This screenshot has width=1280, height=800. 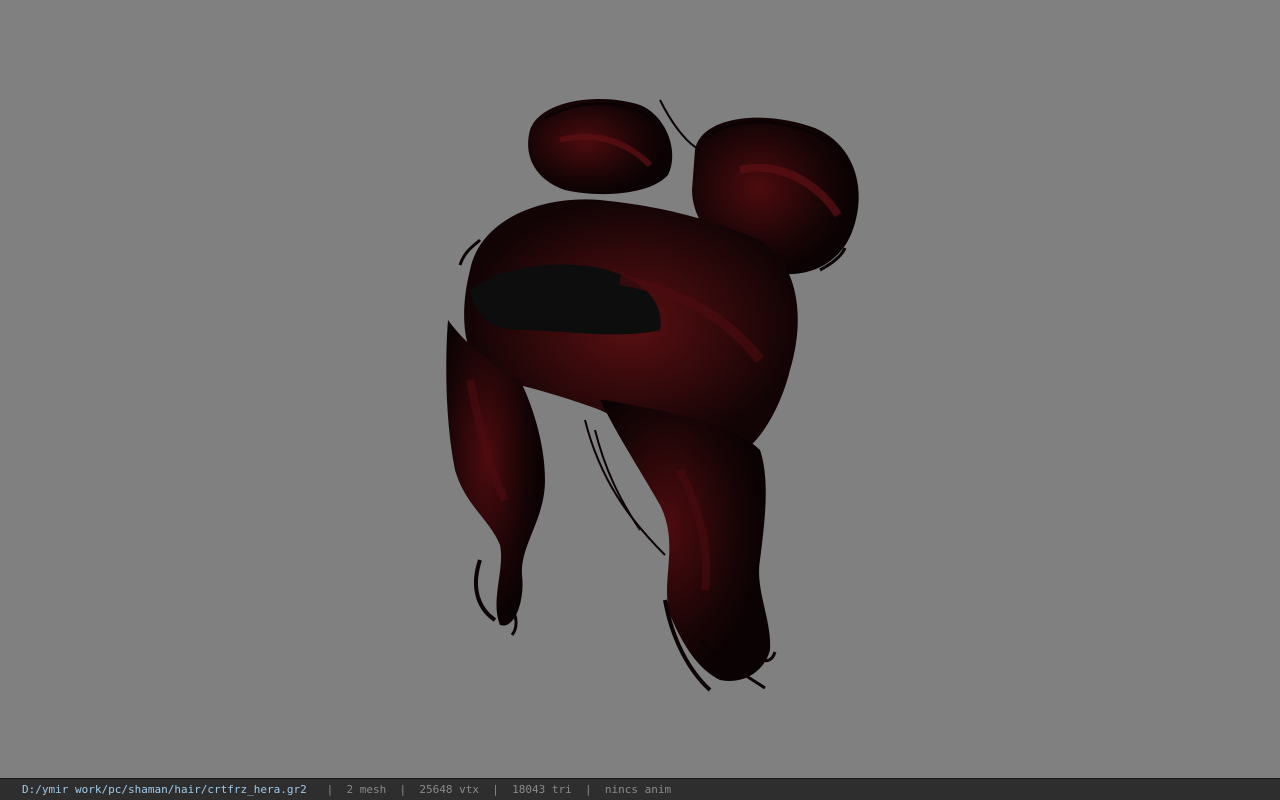 I want to click on triangle-count: 18043 tri, so click(x=542, y=789).